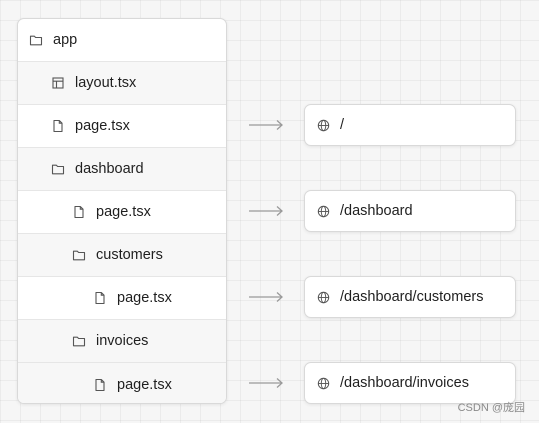  I want to click on tree-item-layout-file: layout.tsx, so click(122, 83).